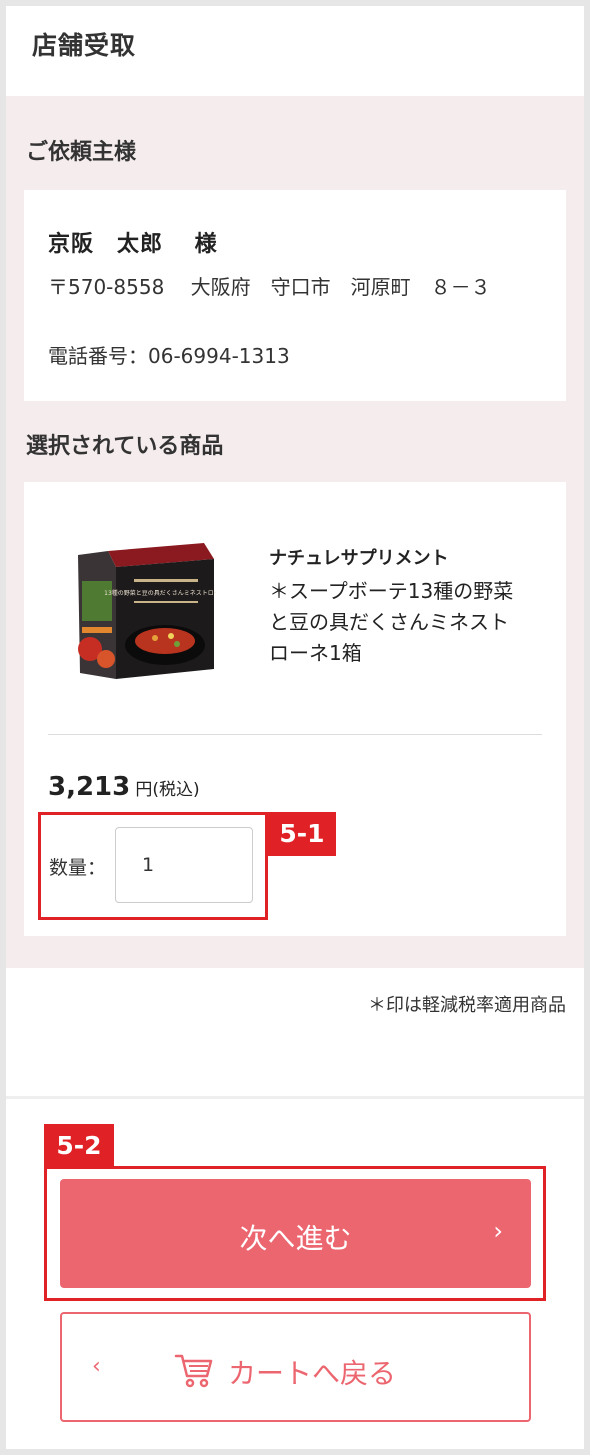 The height and width of the screenshot is (1455, 590). What do you see at coordinates (498, 1231) in the screenshot?
I see `chevron-right-icon: ›` at bounding box center [498, 1231].